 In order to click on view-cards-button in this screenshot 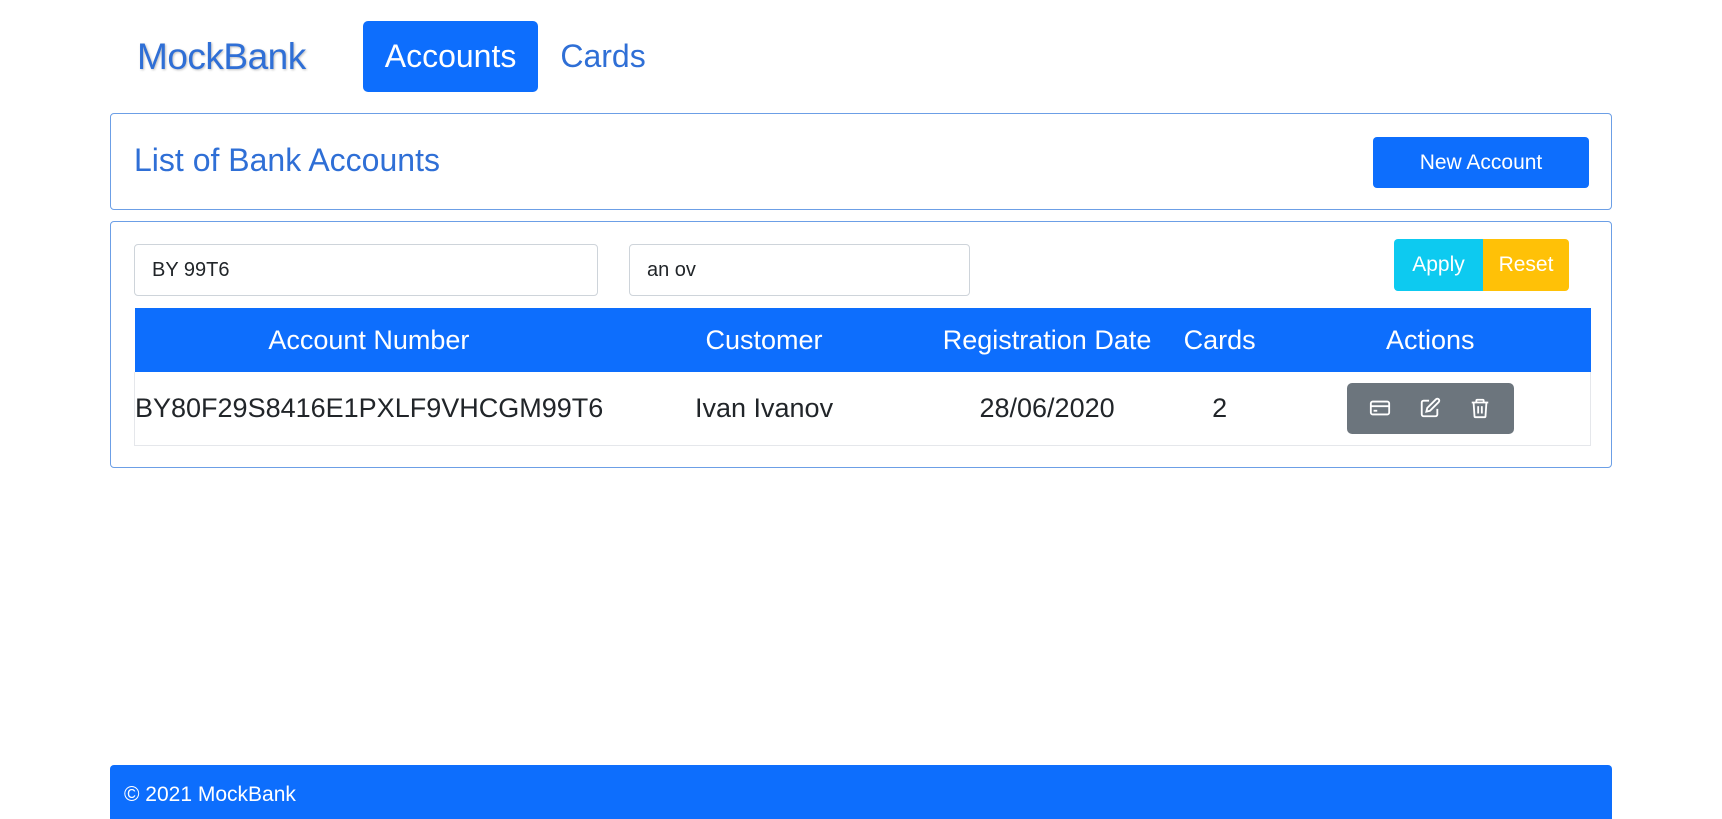, I will do `click(1380, 408)`.